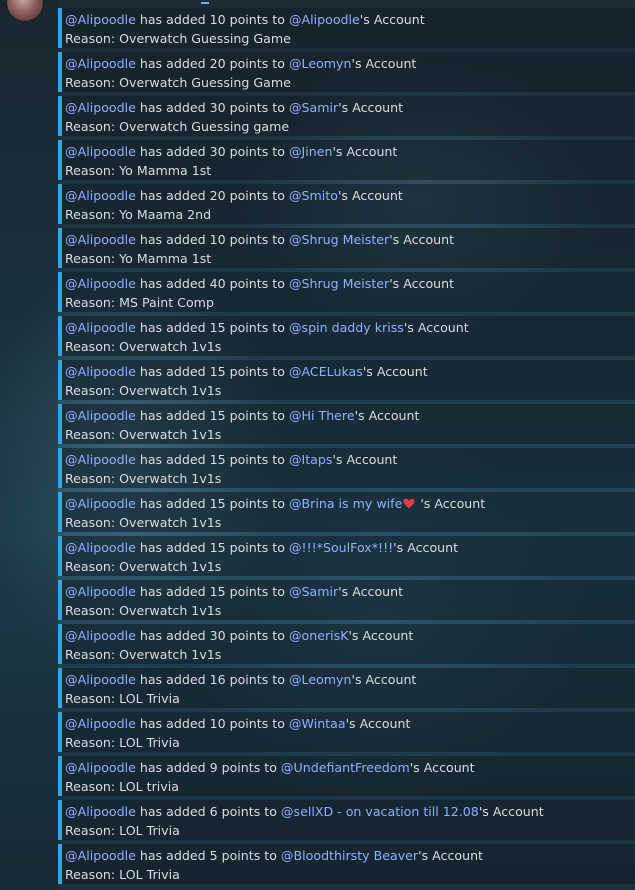  What do you see at coordinates (324, 19) in the screenshot?
I see `target-mention: @Alipoodle` at bounding box center [324, 19].